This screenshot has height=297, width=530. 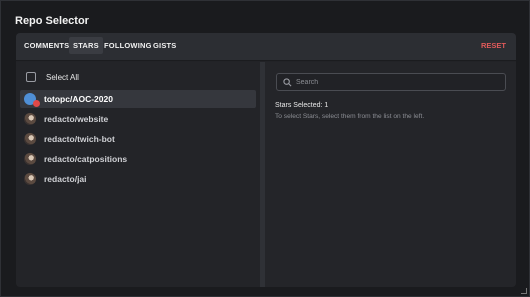 What do you see at coordinates (524, 291) in the screenshot?
I see `resize-handle` at bounding box center [524, 291].